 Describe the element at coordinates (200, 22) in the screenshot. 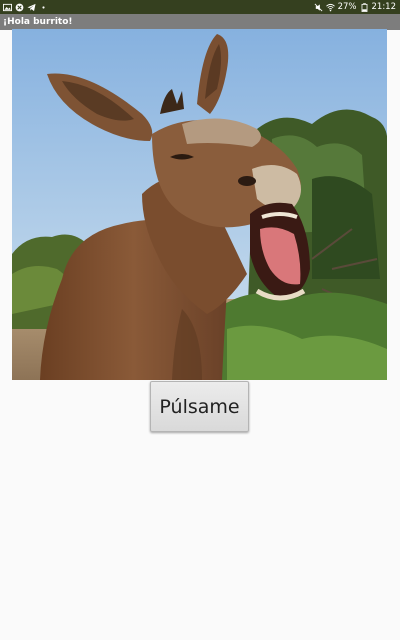

I see `action-bar: ¡Hola burrito!` at that location.